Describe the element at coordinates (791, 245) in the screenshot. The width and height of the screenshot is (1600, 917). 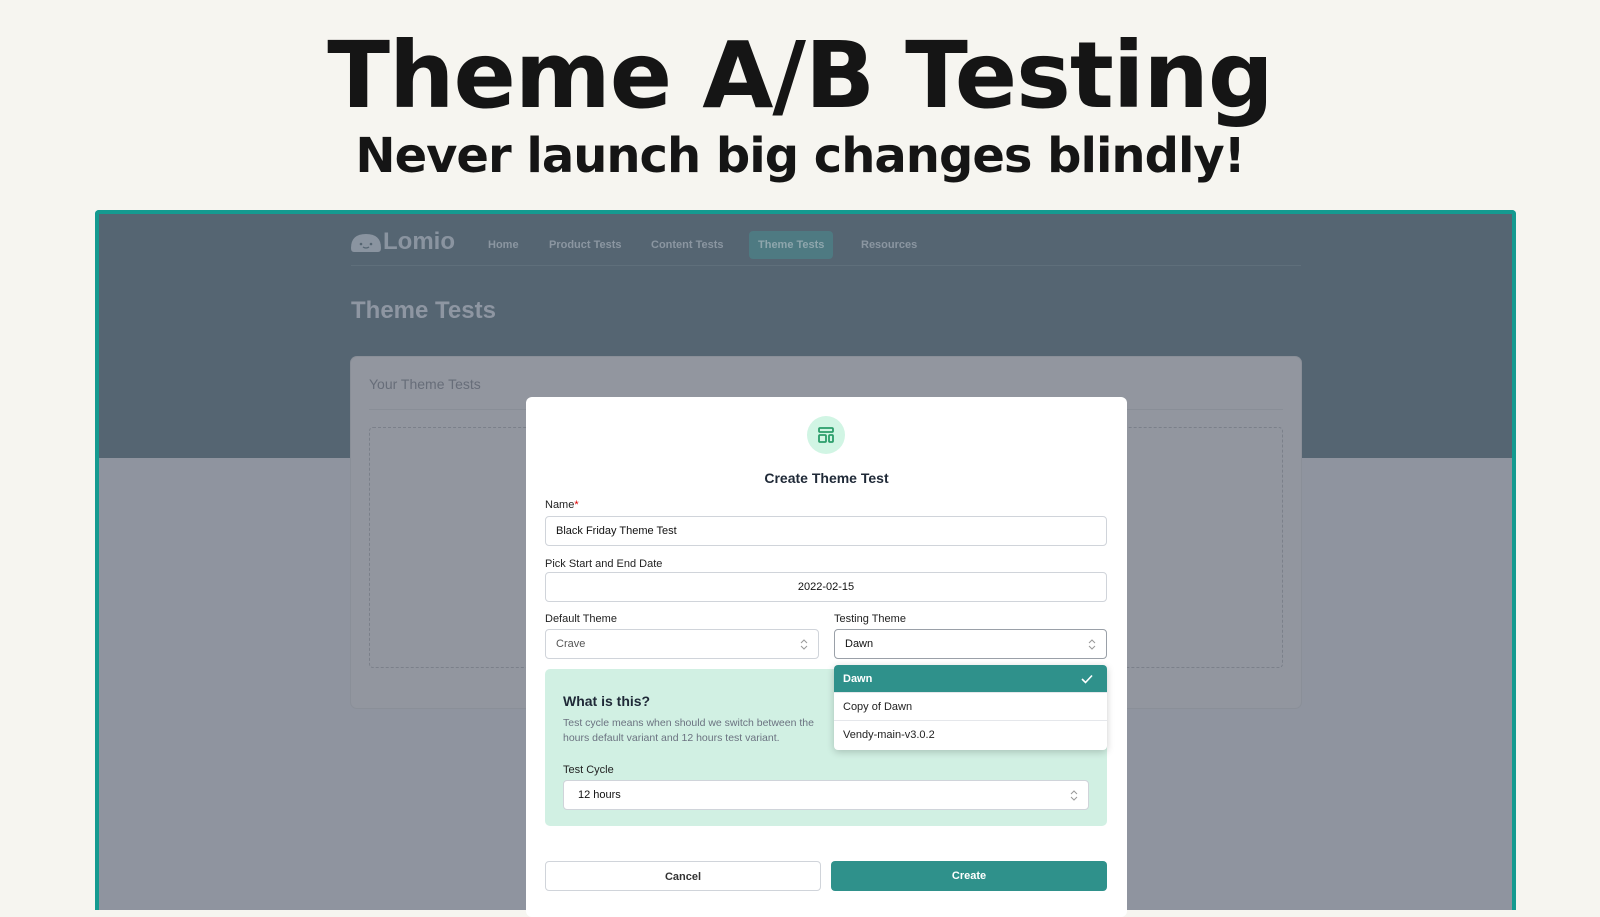
I see `nav-theme-tests: Theme Tests` at that location.